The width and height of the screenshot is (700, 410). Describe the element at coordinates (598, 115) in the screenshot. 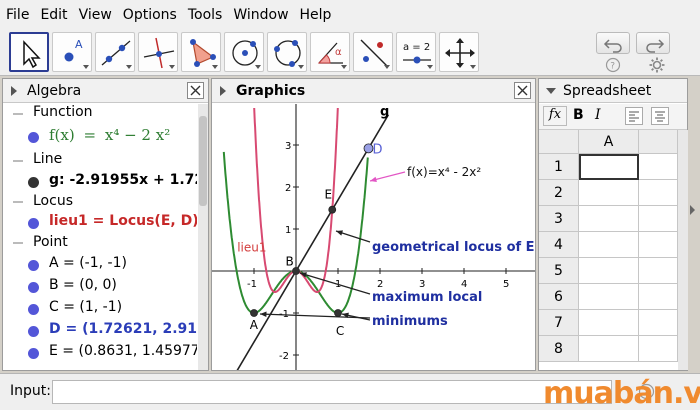

I see `italic-button: I` at that location.